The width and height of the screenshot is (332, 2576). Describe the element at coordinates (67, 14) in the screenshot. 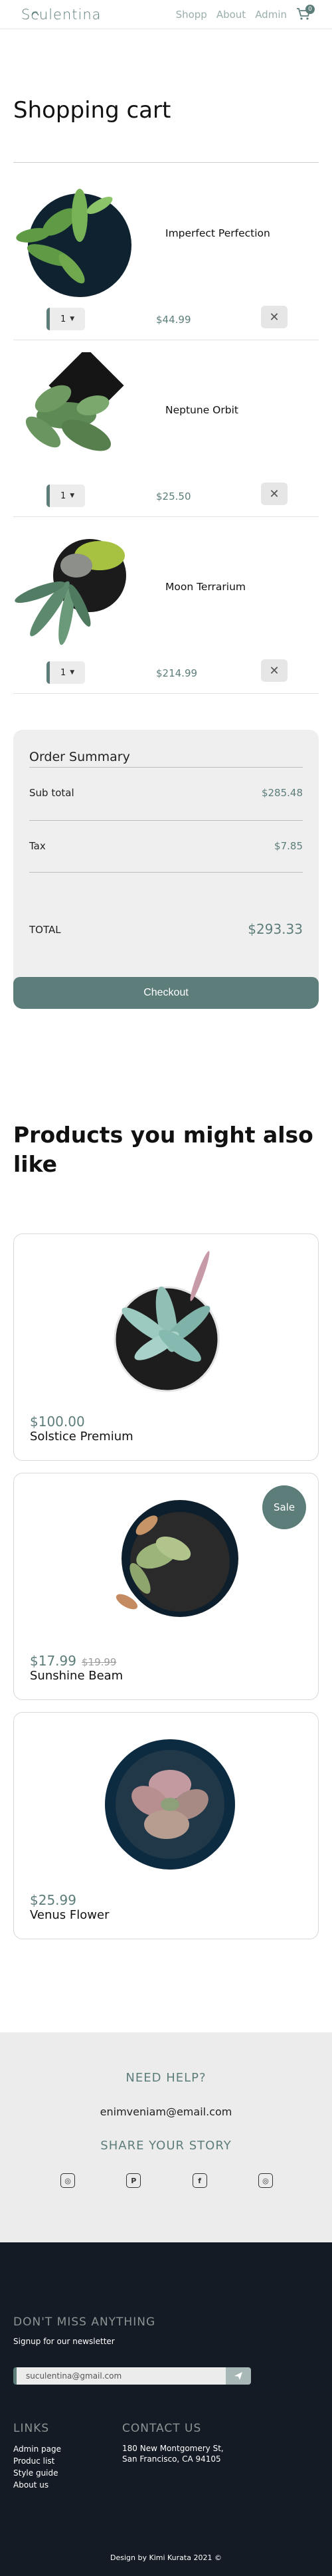

I see `logo-text: culentina` at that location.